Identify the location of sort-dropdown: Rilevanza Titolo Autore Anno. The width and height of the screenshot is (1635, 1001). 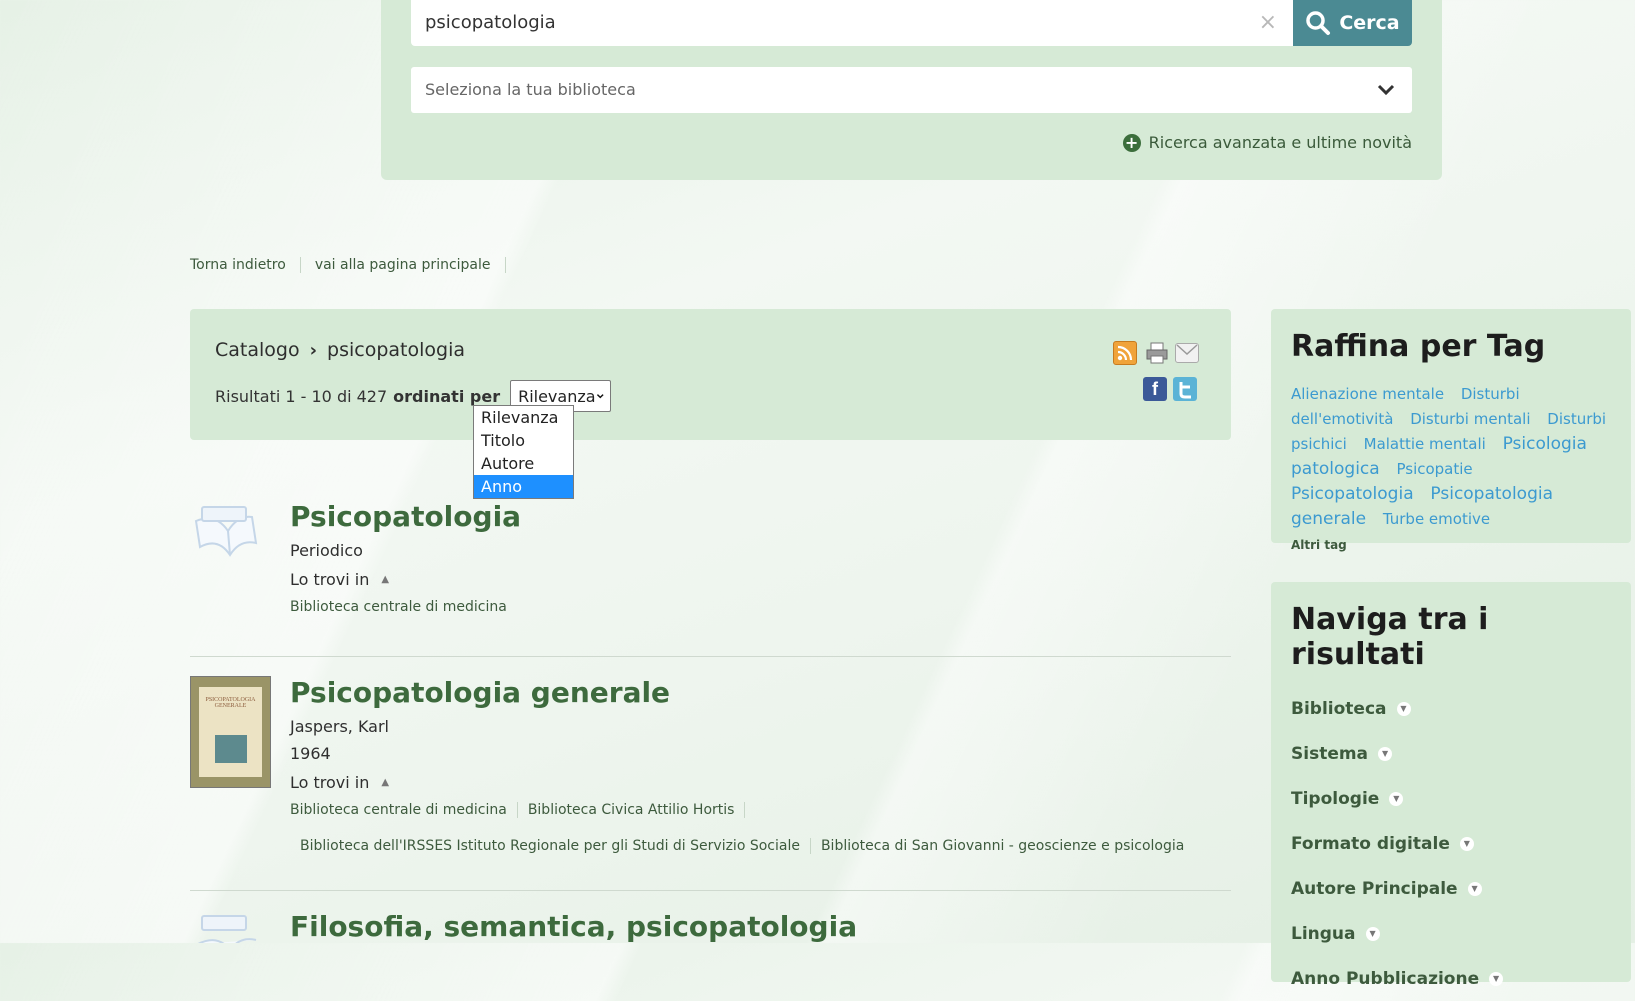
(523, 452).